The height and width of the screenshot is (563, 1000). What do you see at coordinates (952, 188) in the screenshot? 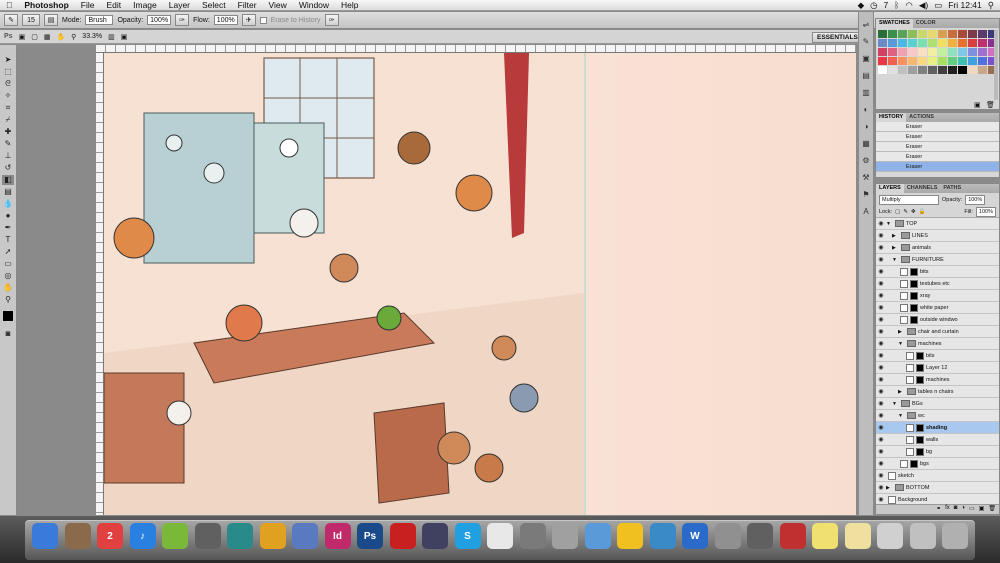
I see `tab-paths: PATHS` at bounding box center [952, 188].